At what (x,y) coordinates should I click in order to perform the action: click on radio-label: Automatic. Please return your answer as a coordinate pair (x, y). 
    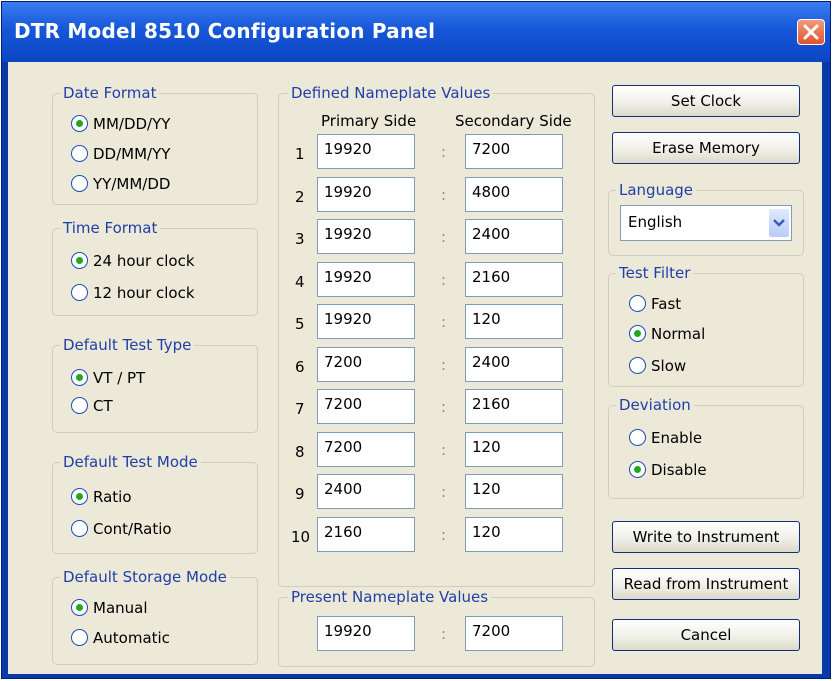
    Looking at the image, I should click on (131, 638).